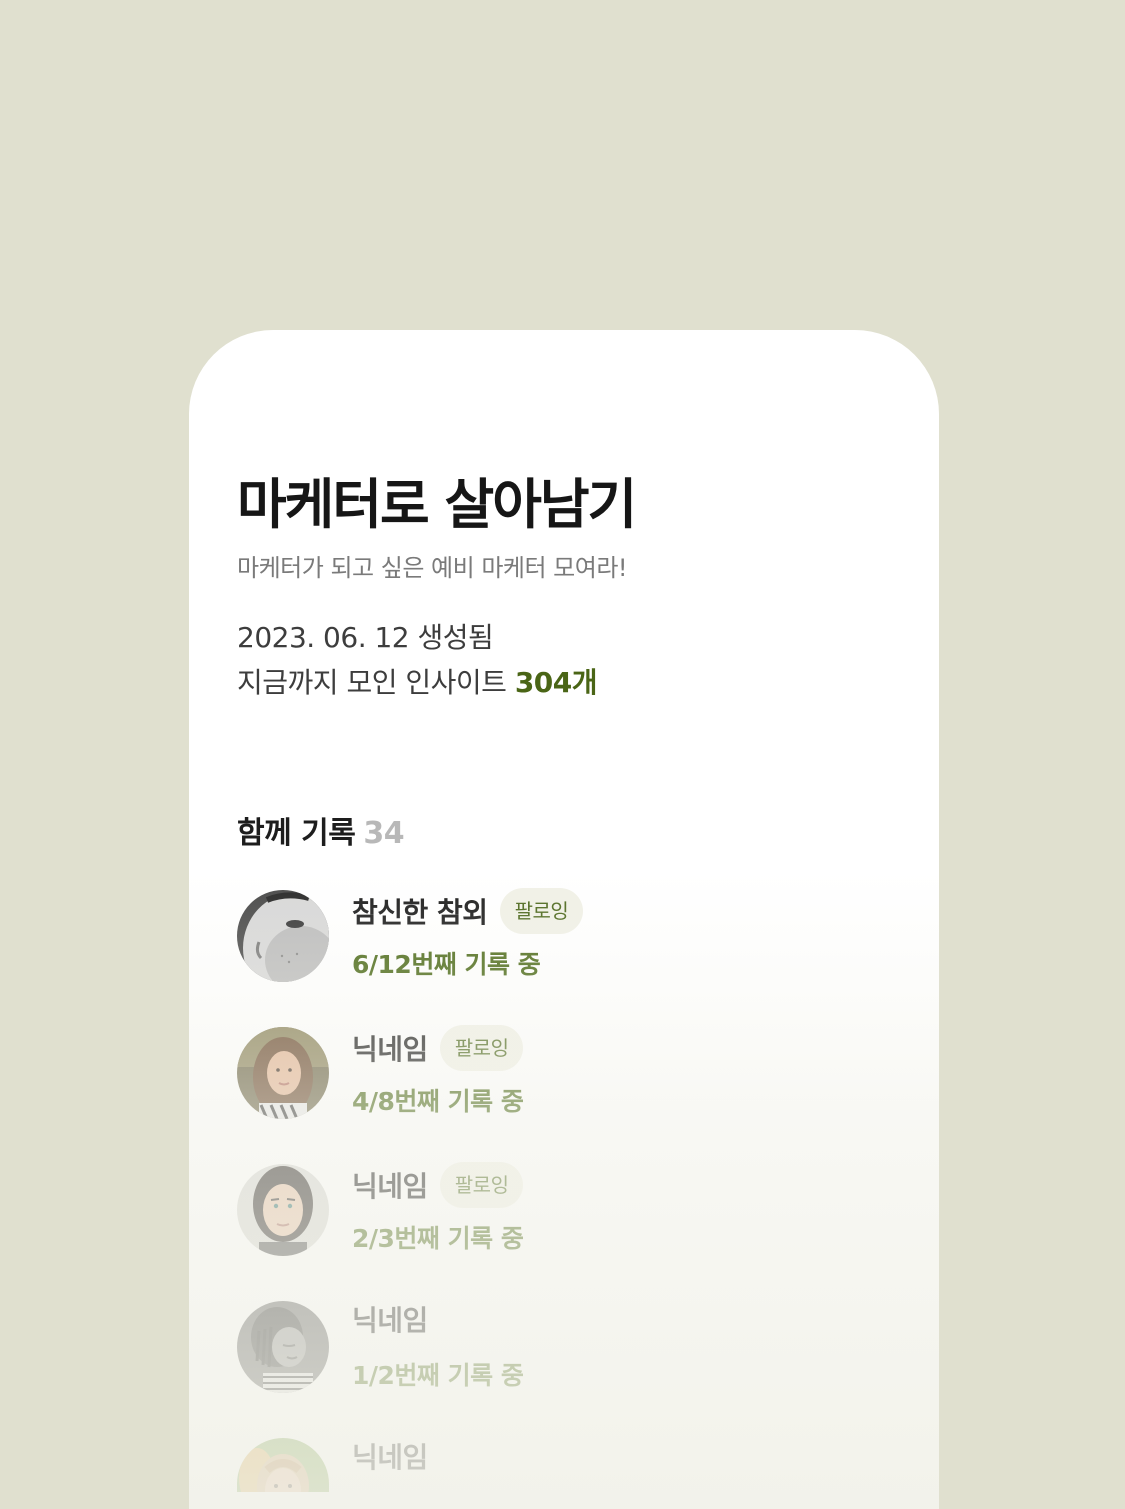  What do you see at coordinates (446, 964) in the screenshot?
I see `member-progress: 6/12번째 기록 중` at bounding box center [446, 964].